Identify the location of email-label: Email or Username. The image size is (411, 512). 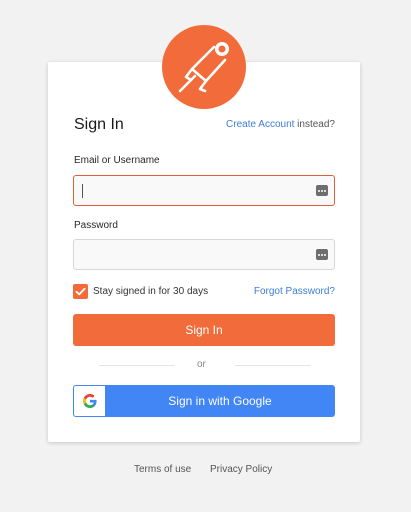
(117, 160).